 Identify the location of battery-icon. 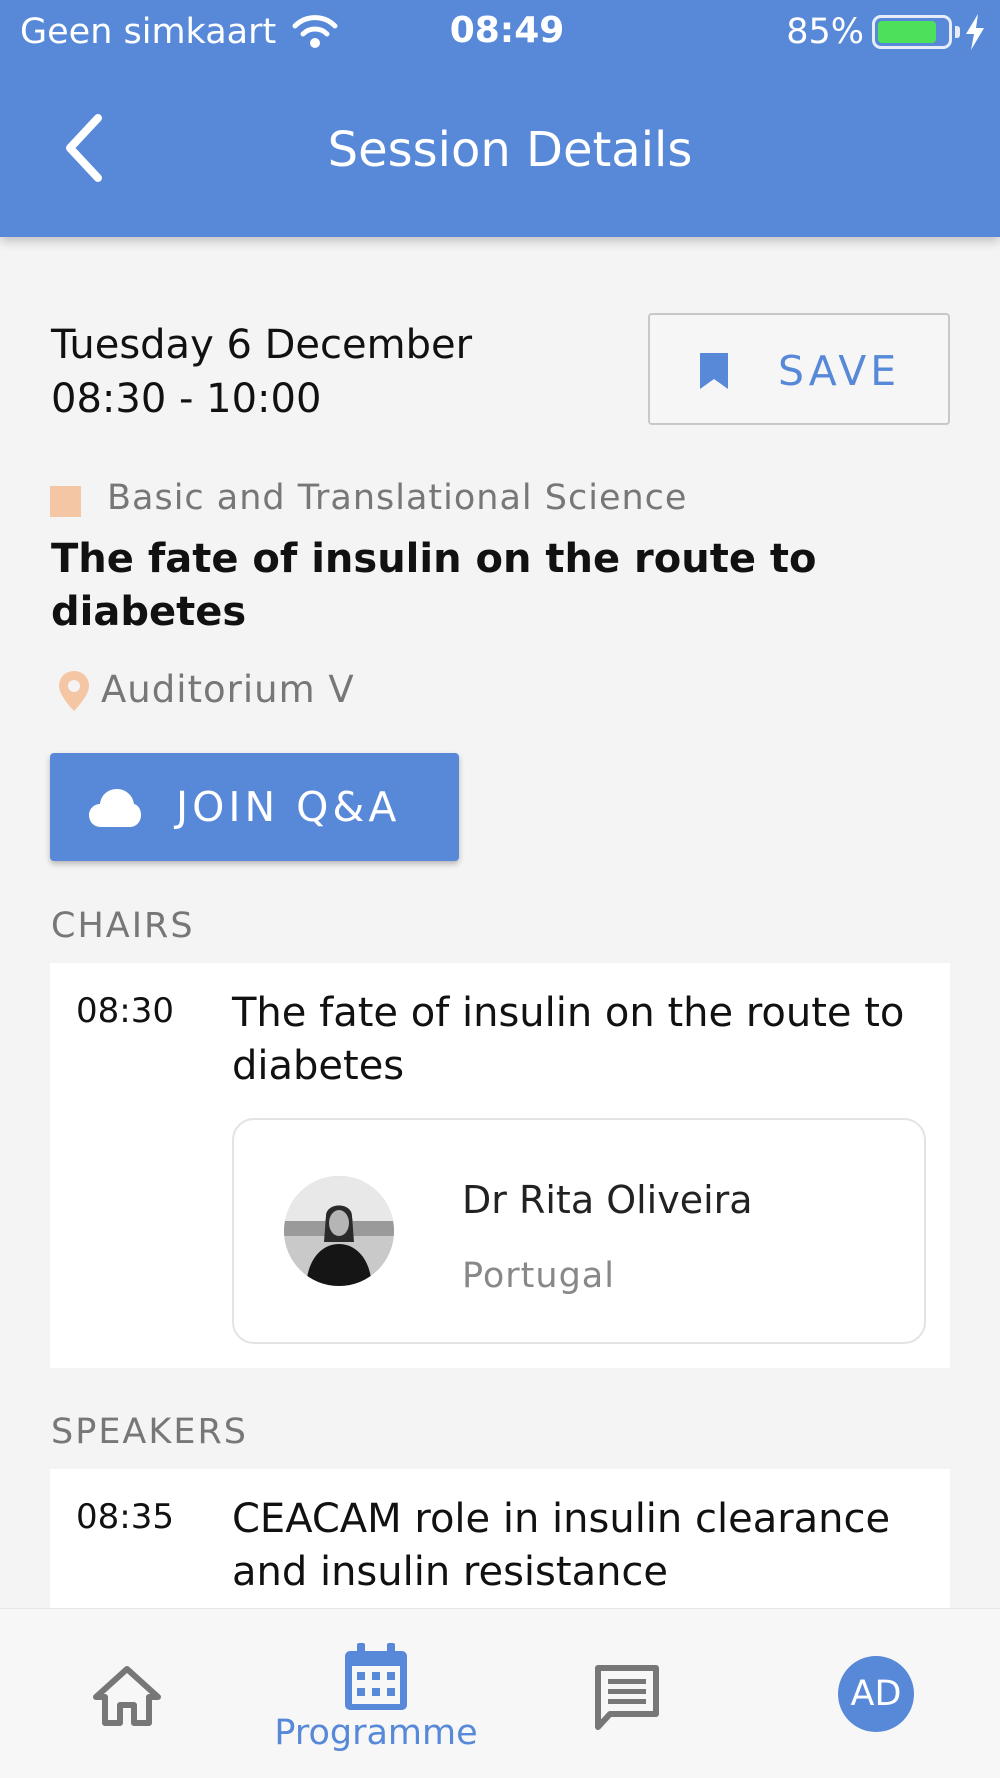
(912, 32).